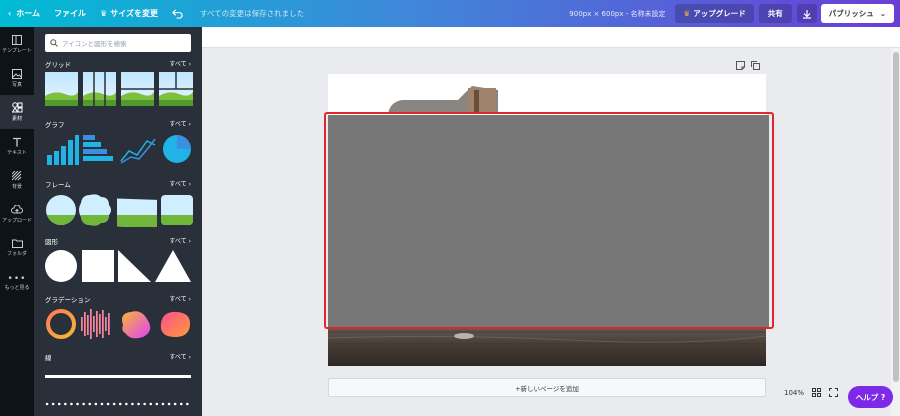 The image size is (900, 416). What do you see at coordinates (755, 65) in the screenshot?
I see `duplicate-page-icon` at bounding box center [755, 65].